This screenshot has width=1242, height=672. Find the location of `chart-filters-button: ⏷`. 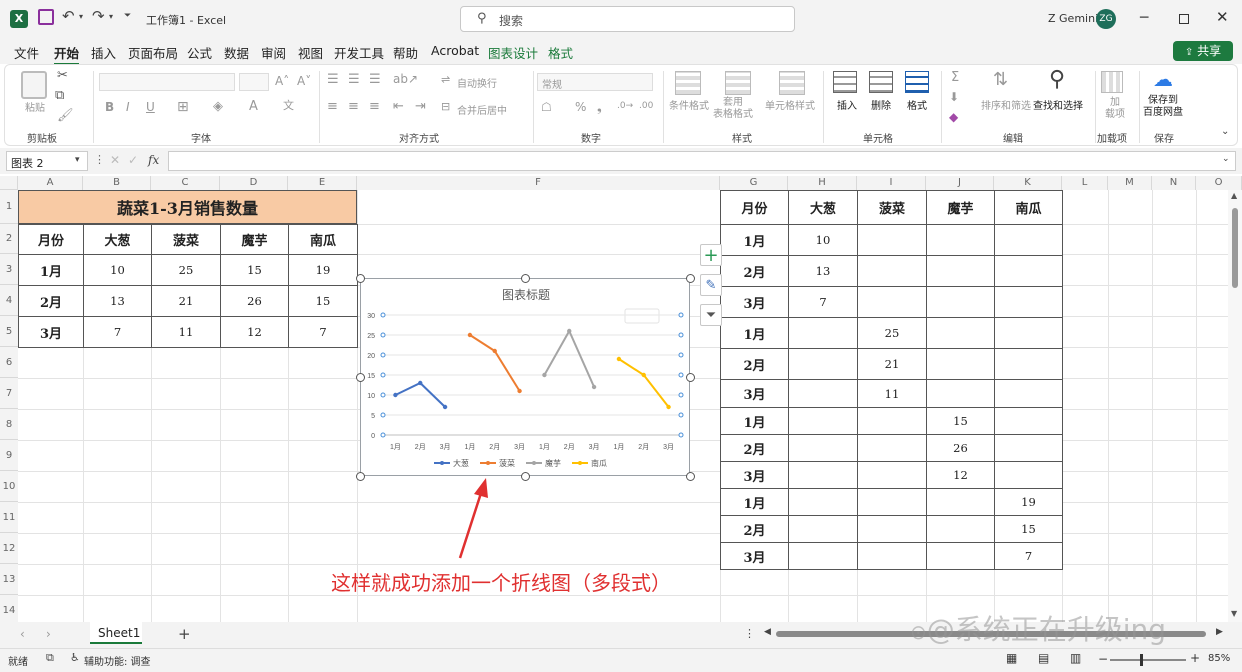

chart-filters-button: ⏷ is located at coordinates (711, 315).